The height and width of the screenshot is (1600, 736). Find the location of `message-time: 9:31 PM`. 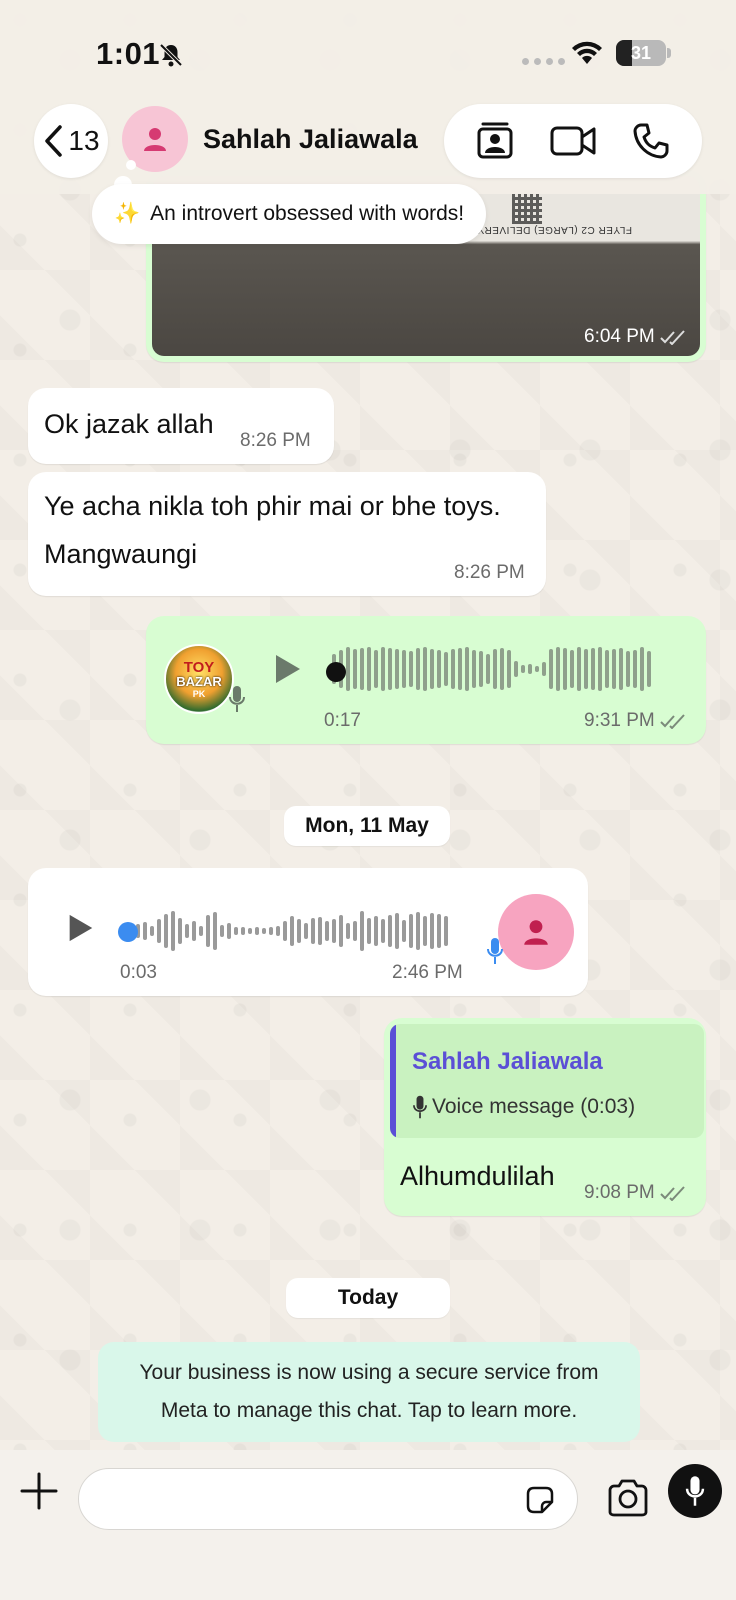

message-time: 9:31 PM is located at coordinates (636, 721).